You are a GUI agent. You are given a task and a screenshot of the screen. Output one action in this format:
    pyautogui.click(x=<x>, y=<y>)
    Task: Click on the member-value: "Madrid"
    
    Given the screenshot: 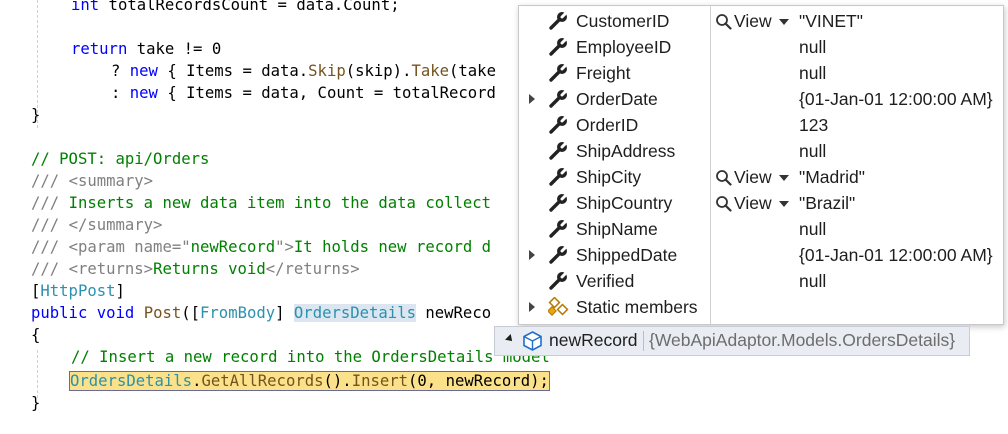 What is the action you would take?
    pyautogui.click(x=832, y=177)
    